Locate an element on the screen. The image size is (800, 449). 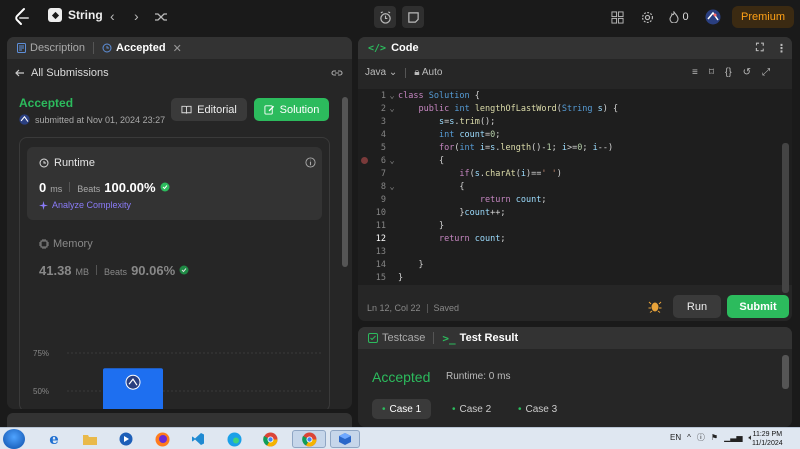
tab-accepted: Accepted ✕ is located at coordinates (142, 48).